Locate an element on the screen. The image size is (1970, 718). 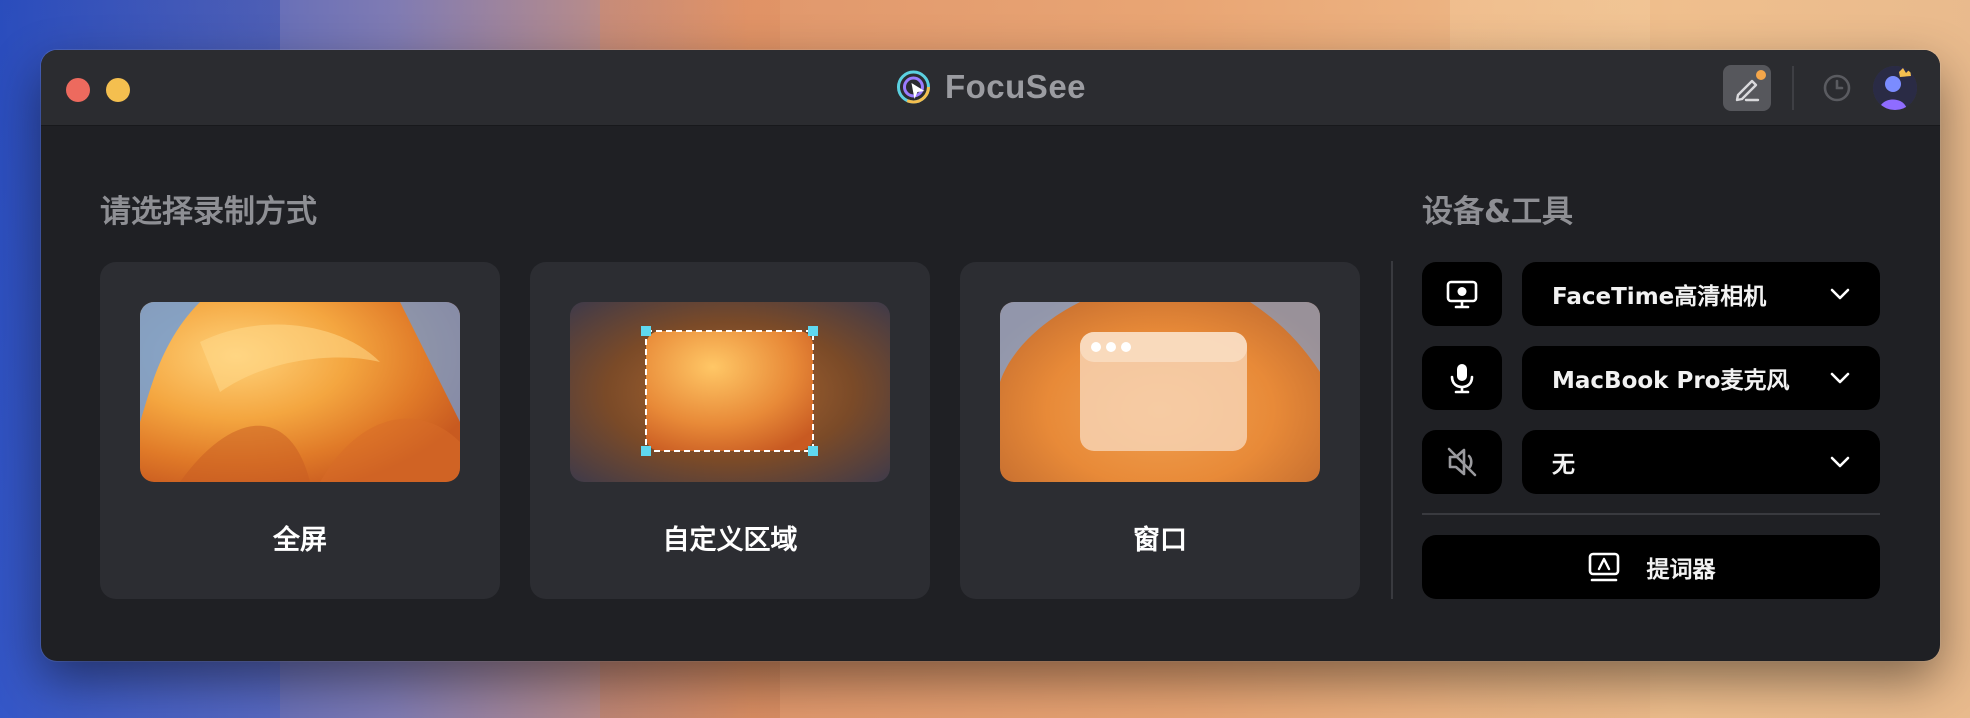
clock-icon is located at coordinates (1837, 88).